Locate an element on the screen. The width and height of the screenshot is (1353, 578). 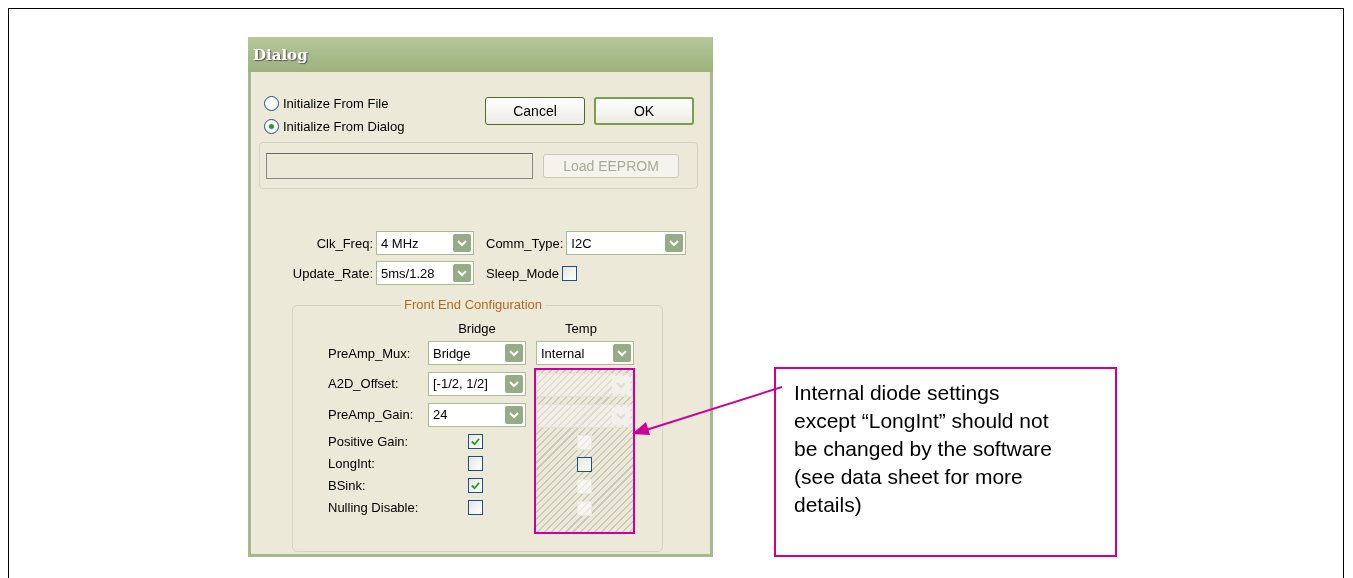
radio-label: Initialize From Dialog is located at coordinates (344, 126).